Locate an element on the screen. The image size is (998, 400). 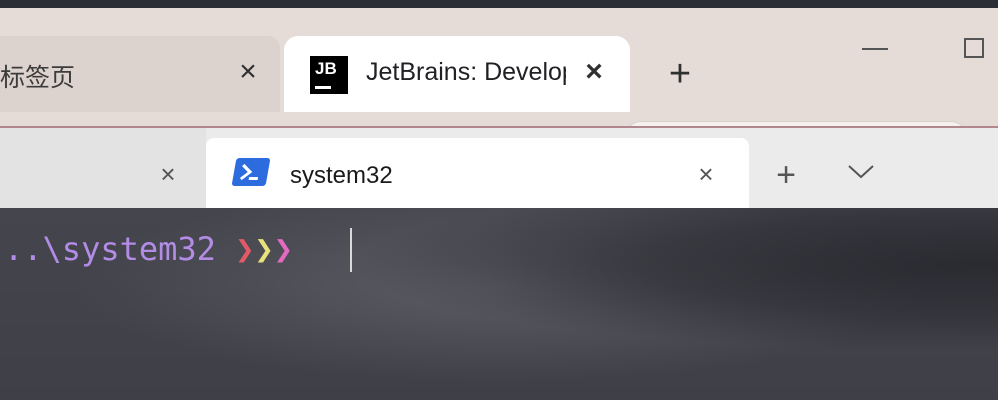
browser-new-tab-button: + is located at coordinates (680, 74).